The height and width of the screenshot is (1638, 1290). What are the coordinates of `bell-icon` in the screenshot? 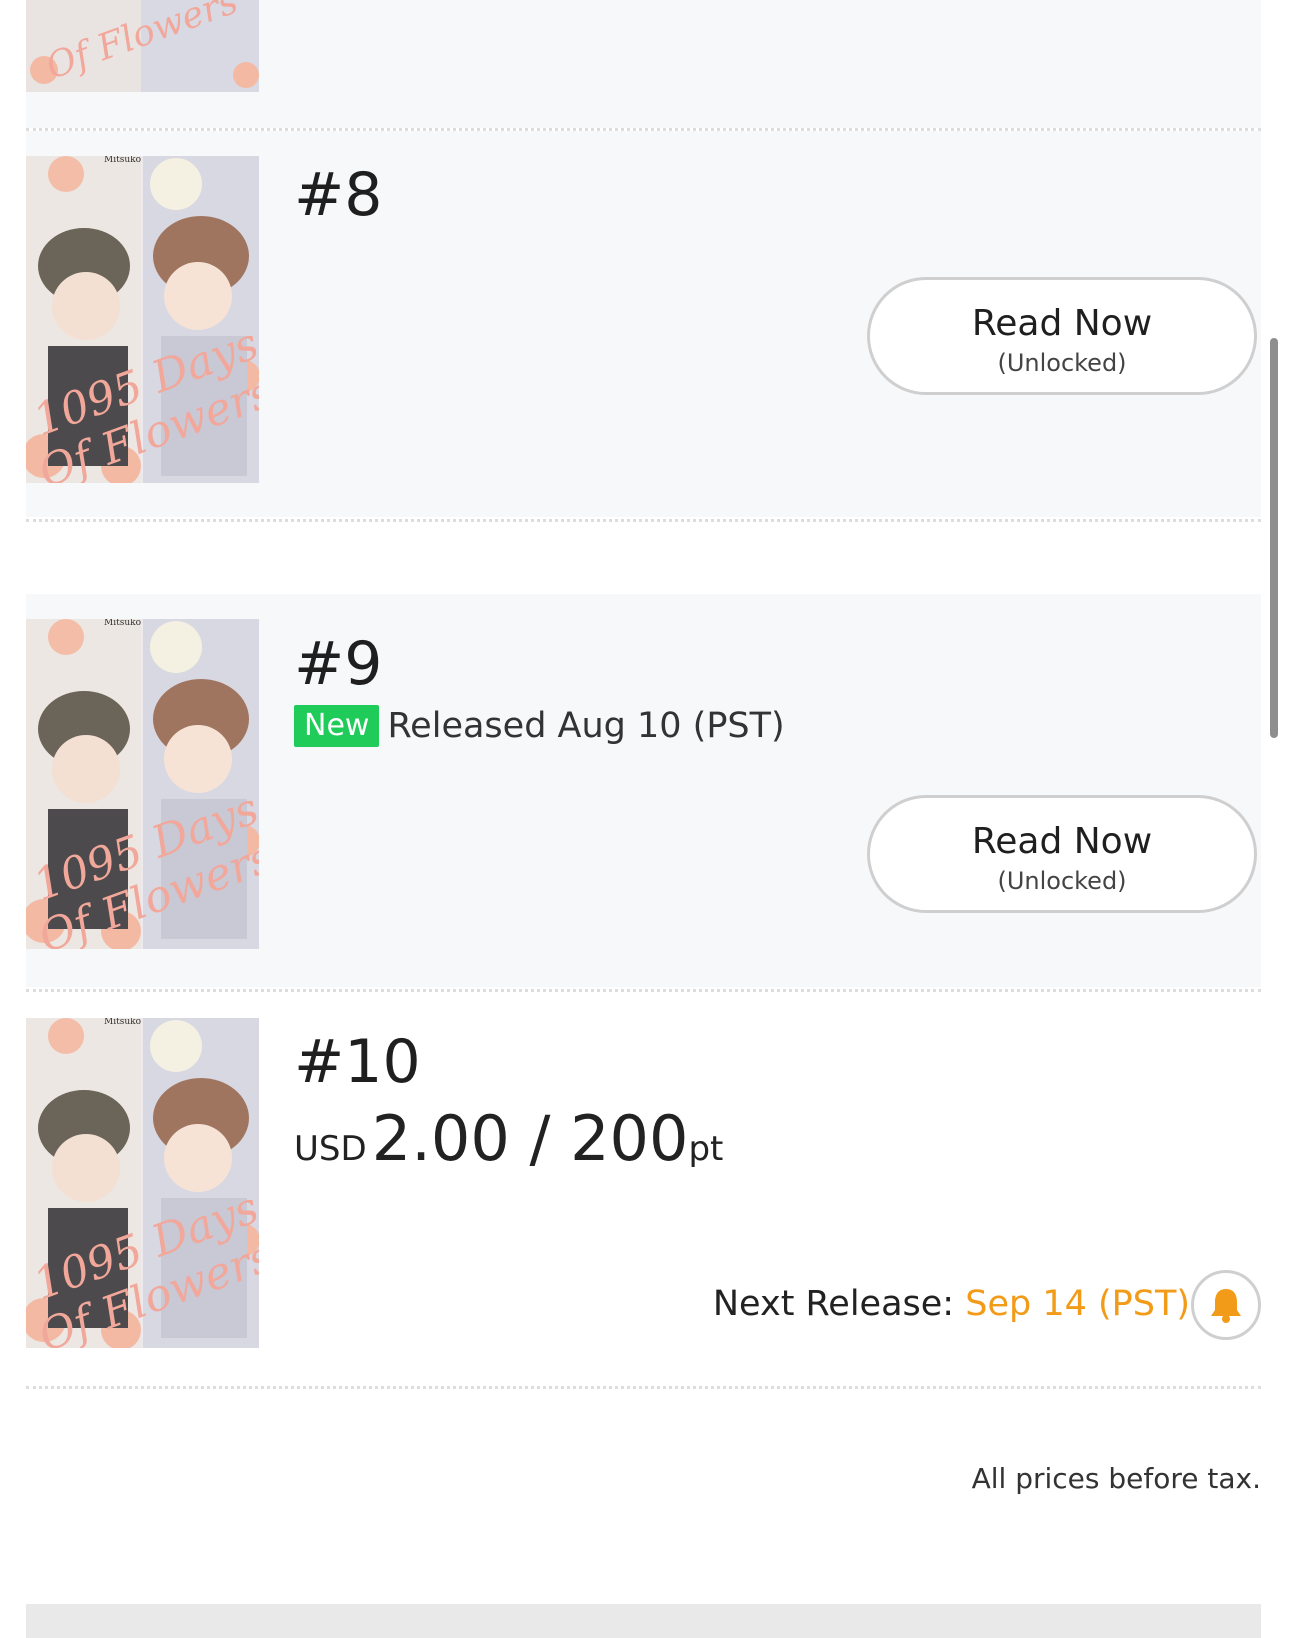 It's located at (1226, 1306).